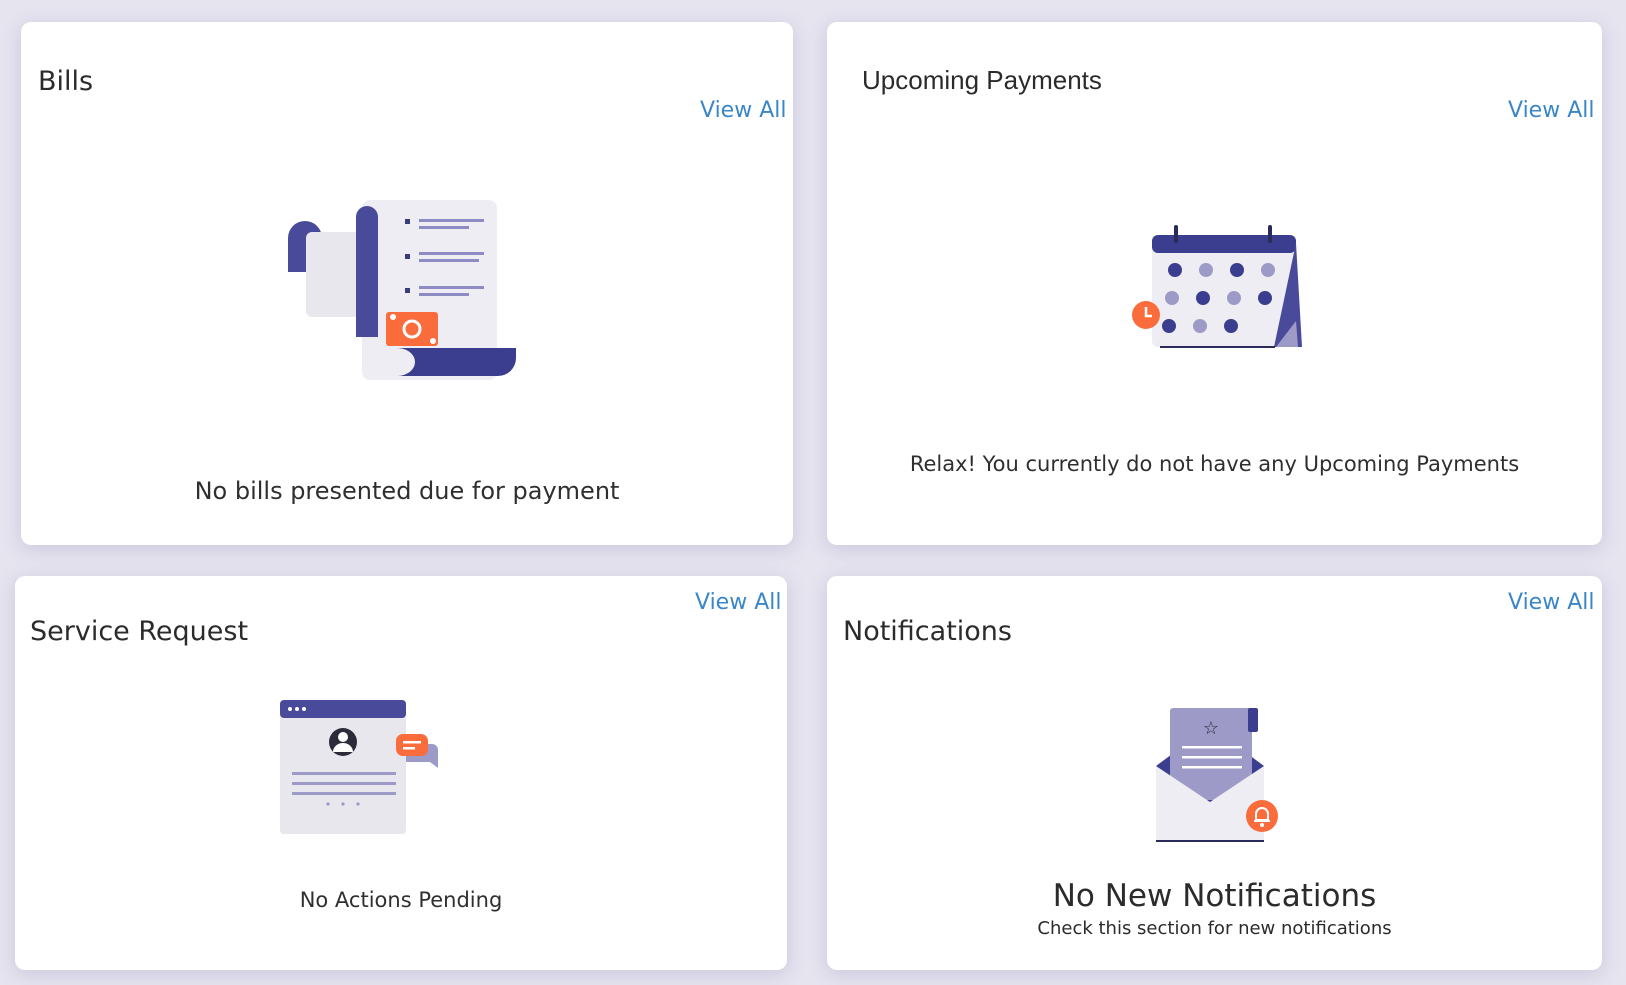 Image resolution: width=1626 pixels, height=985 pixels. What do you see at coordinates (66, 81) in the screenshot?
I see `bills-title: Bills` at bounding box center [66, 81].